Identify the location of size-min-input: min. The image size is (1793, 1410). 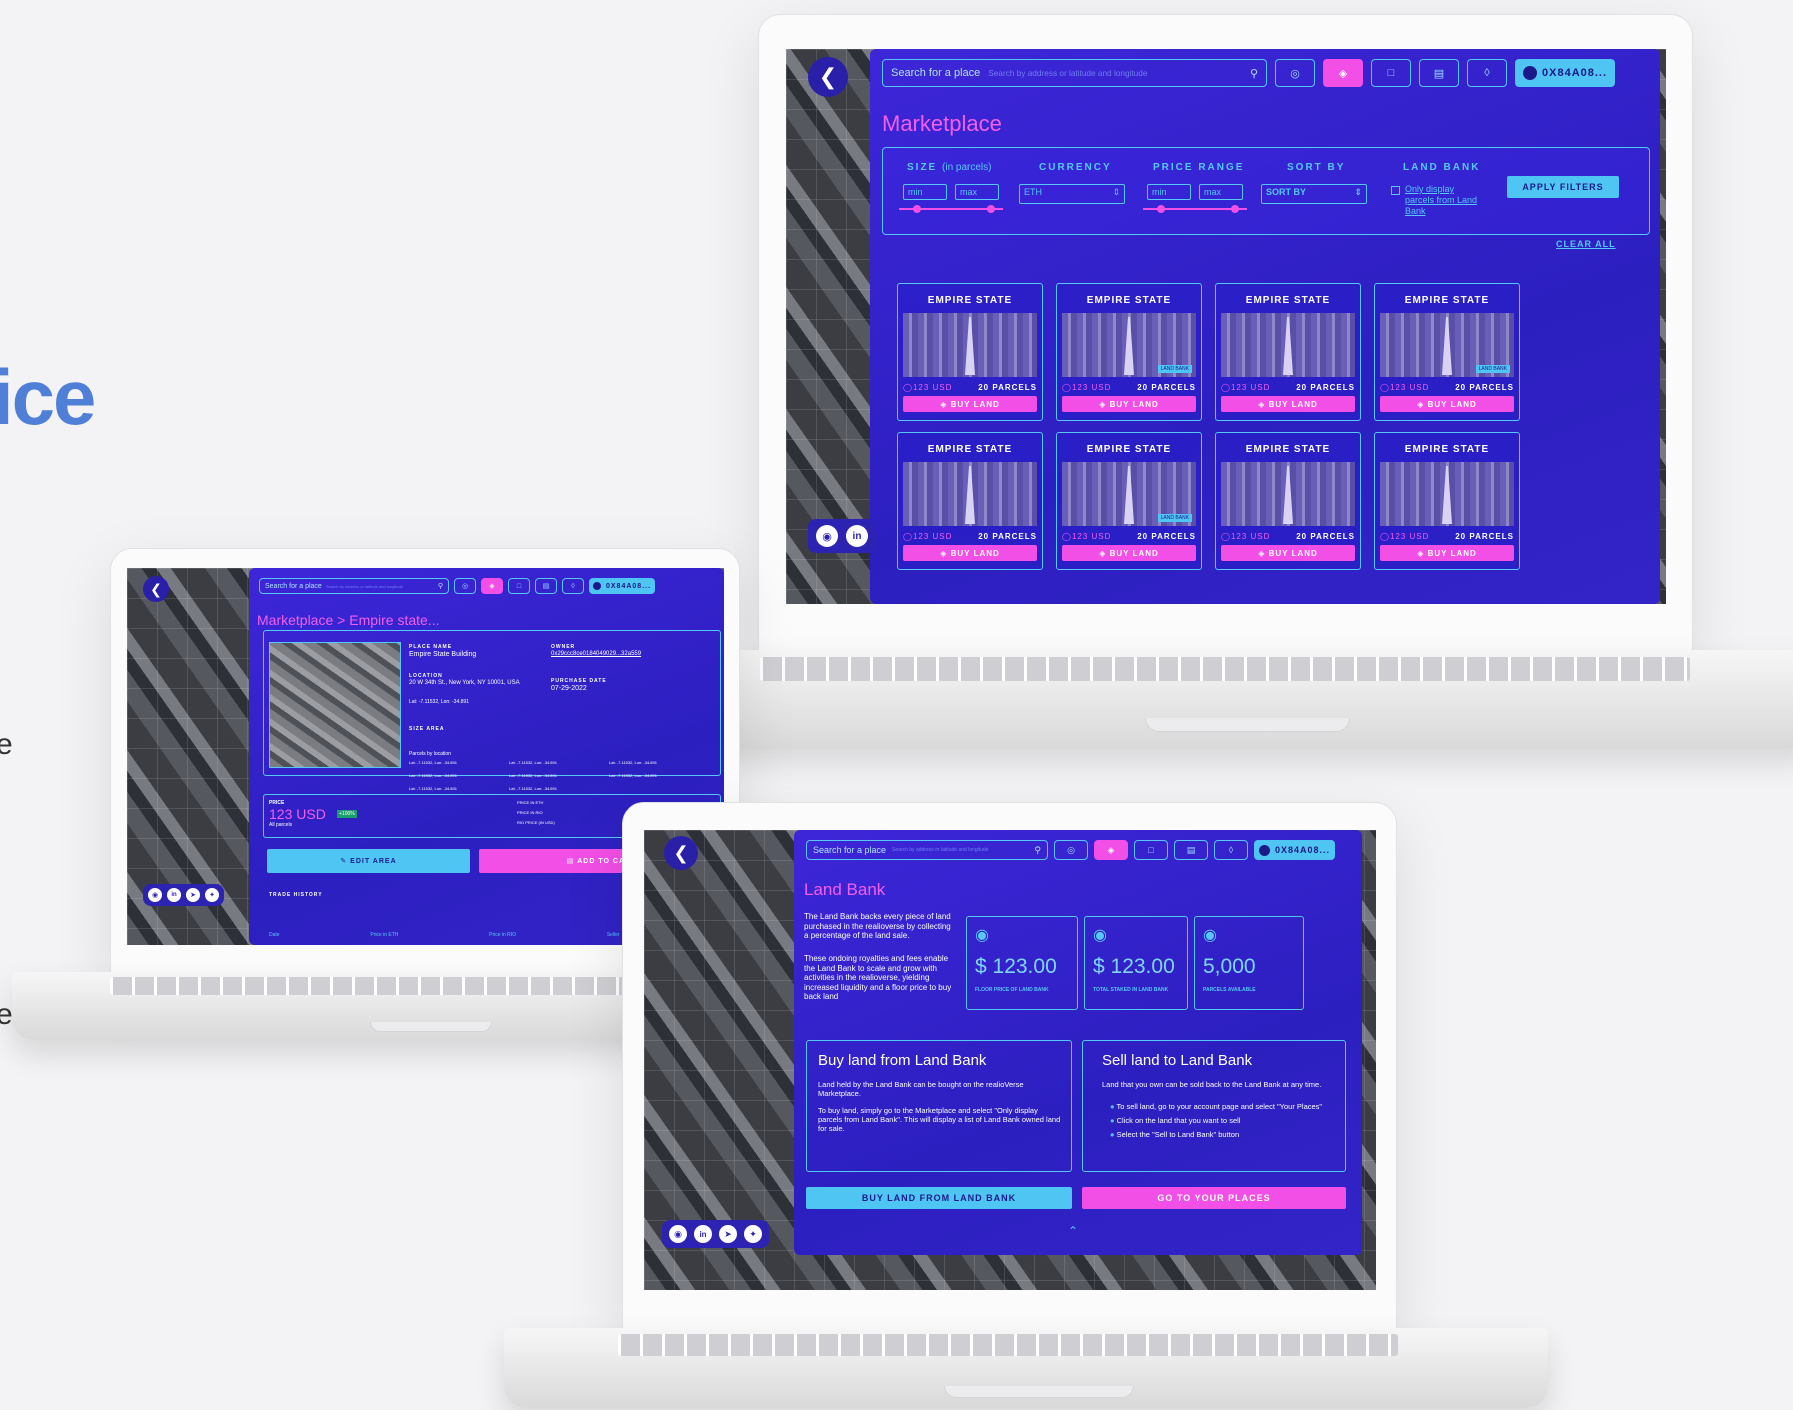
(925, 192).